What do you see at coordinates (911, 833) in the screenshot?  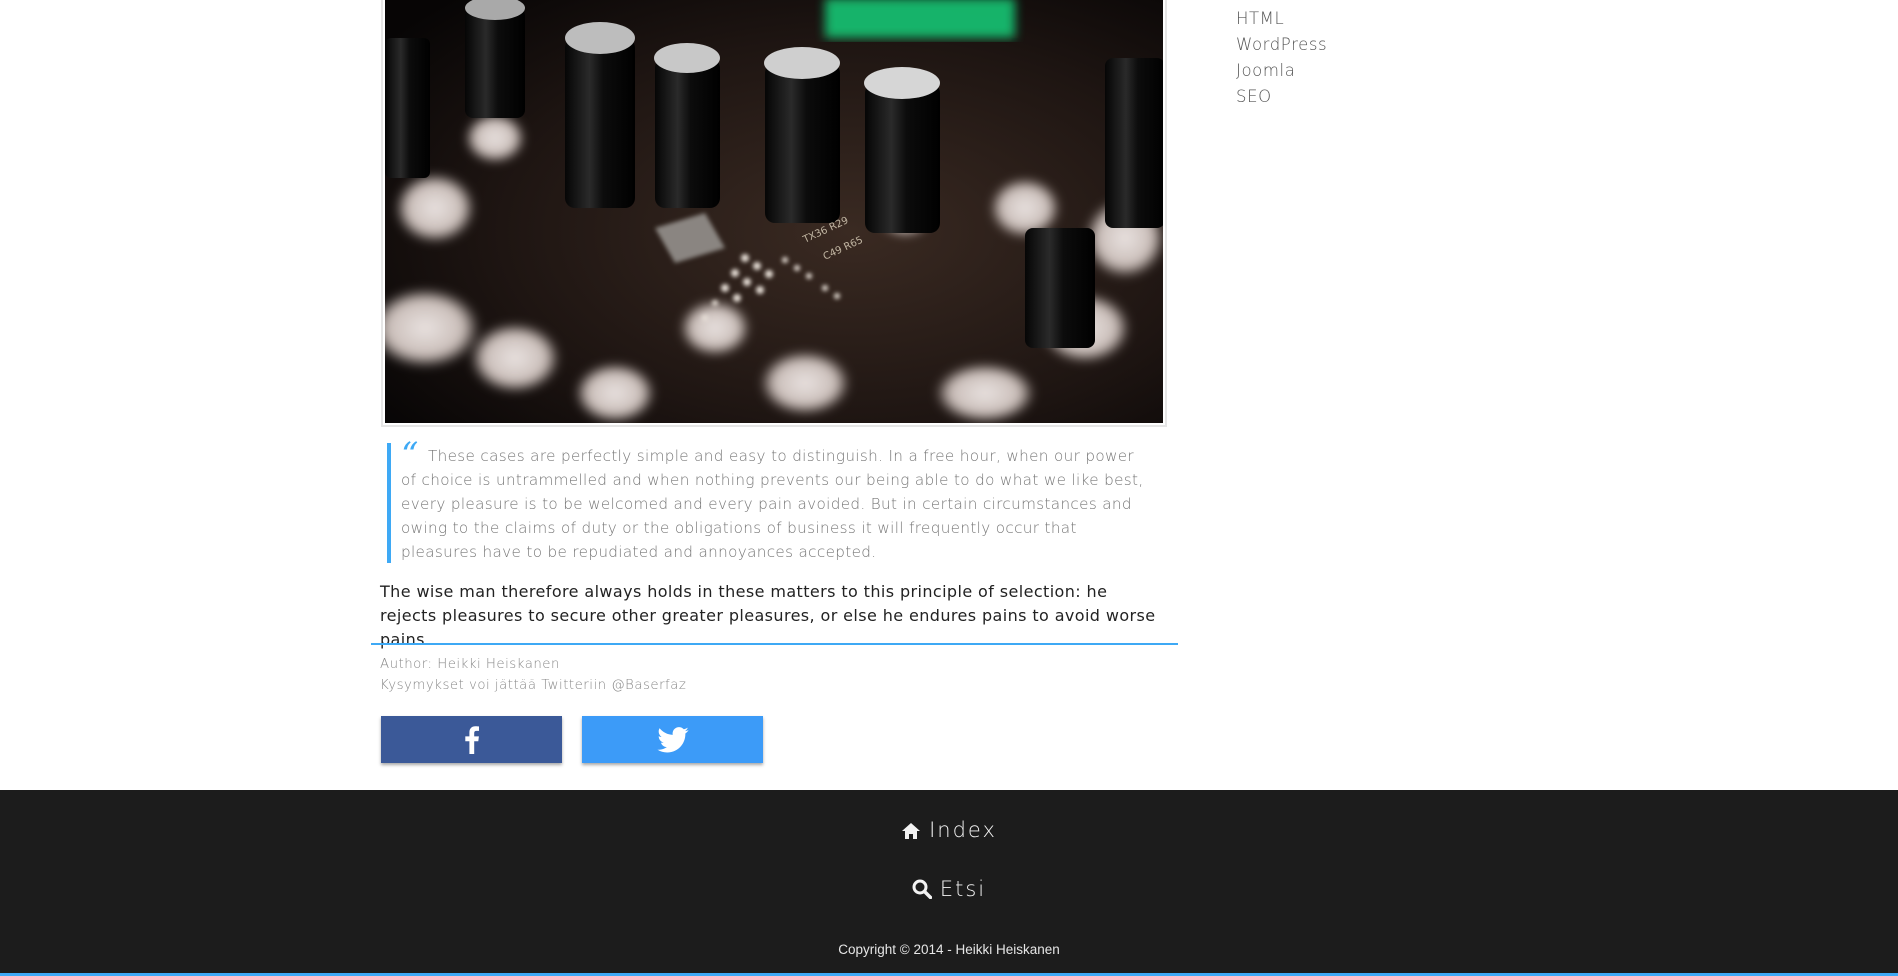 I see `home-icon` at bounding box center [911, 833].